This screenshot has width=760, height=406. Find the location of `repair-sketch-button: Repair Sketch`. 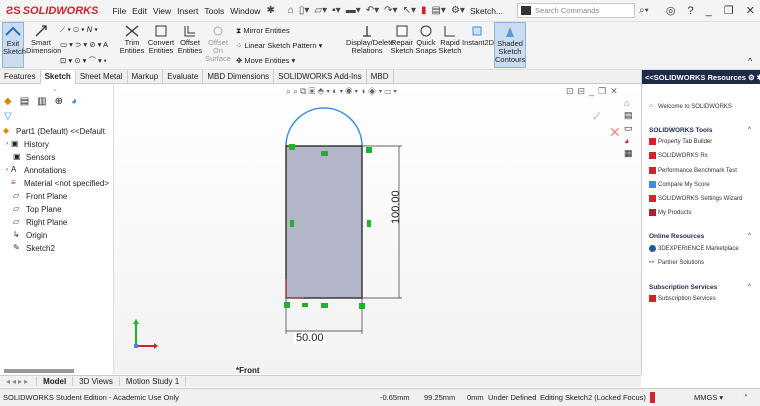

repair-sketch-button: Repair Sketch is located at coordinates (402, 38).